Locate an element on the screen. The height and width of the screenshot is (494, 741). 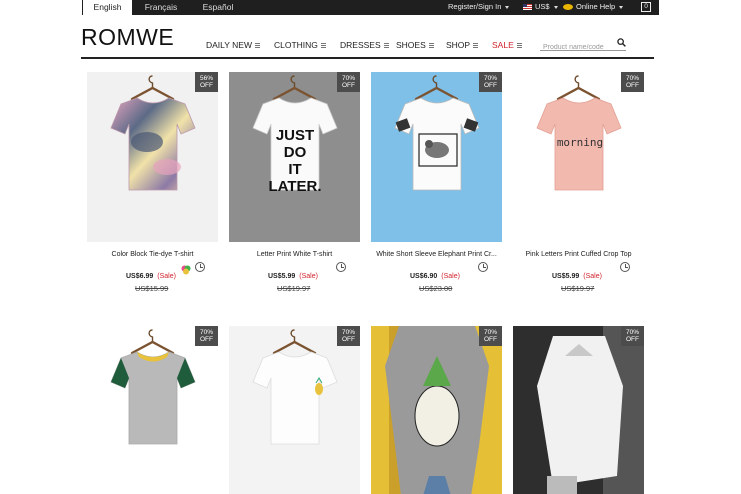
nav-label: SHOES is located at coordinates (411, 45).